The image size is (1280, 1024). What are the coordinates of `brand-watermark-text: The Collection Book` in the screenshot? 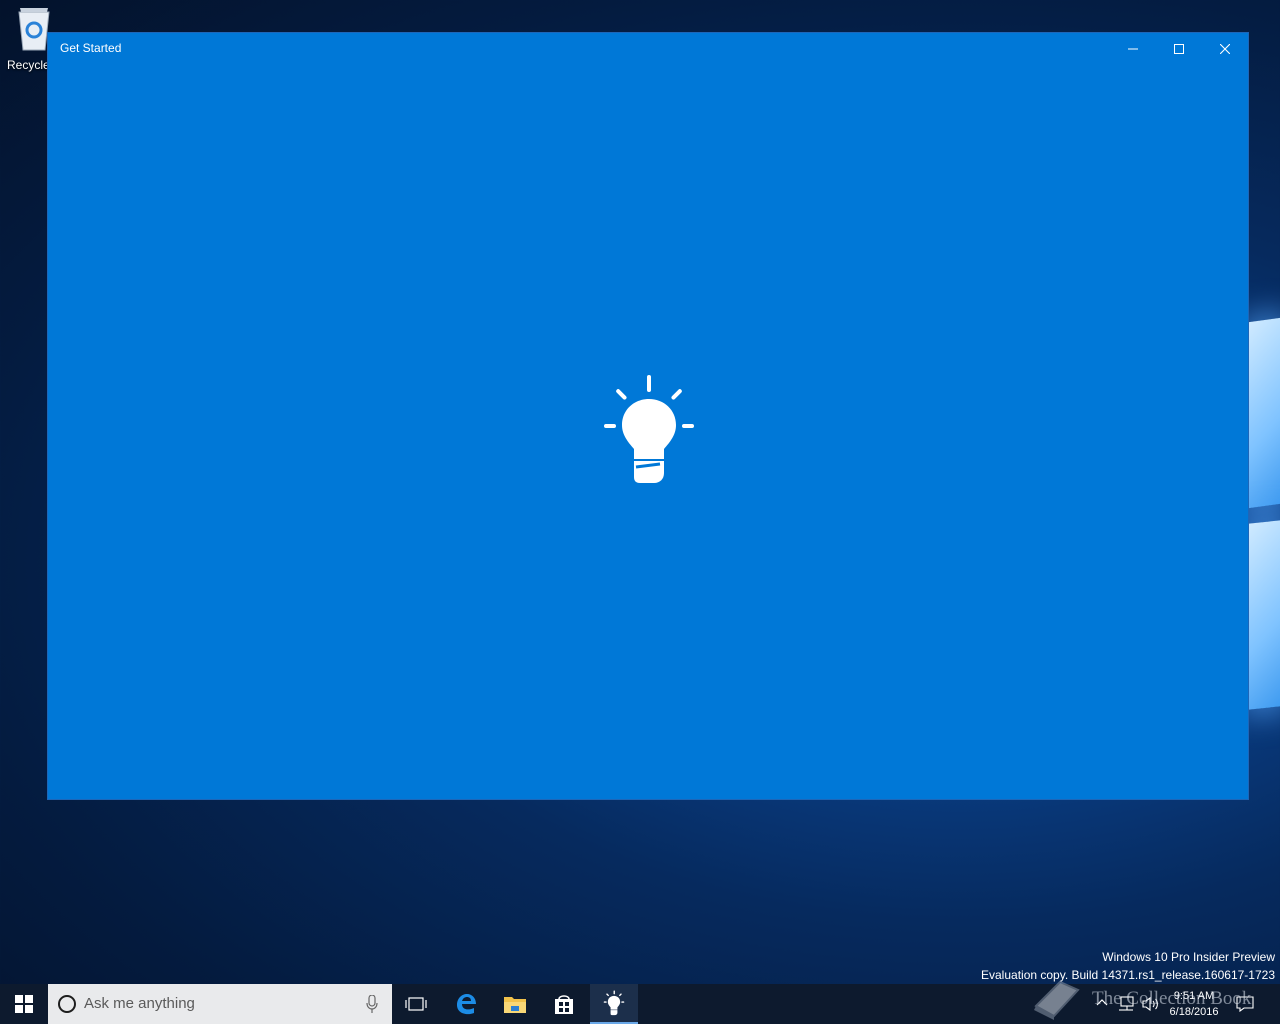 It's located at (1172, 998).